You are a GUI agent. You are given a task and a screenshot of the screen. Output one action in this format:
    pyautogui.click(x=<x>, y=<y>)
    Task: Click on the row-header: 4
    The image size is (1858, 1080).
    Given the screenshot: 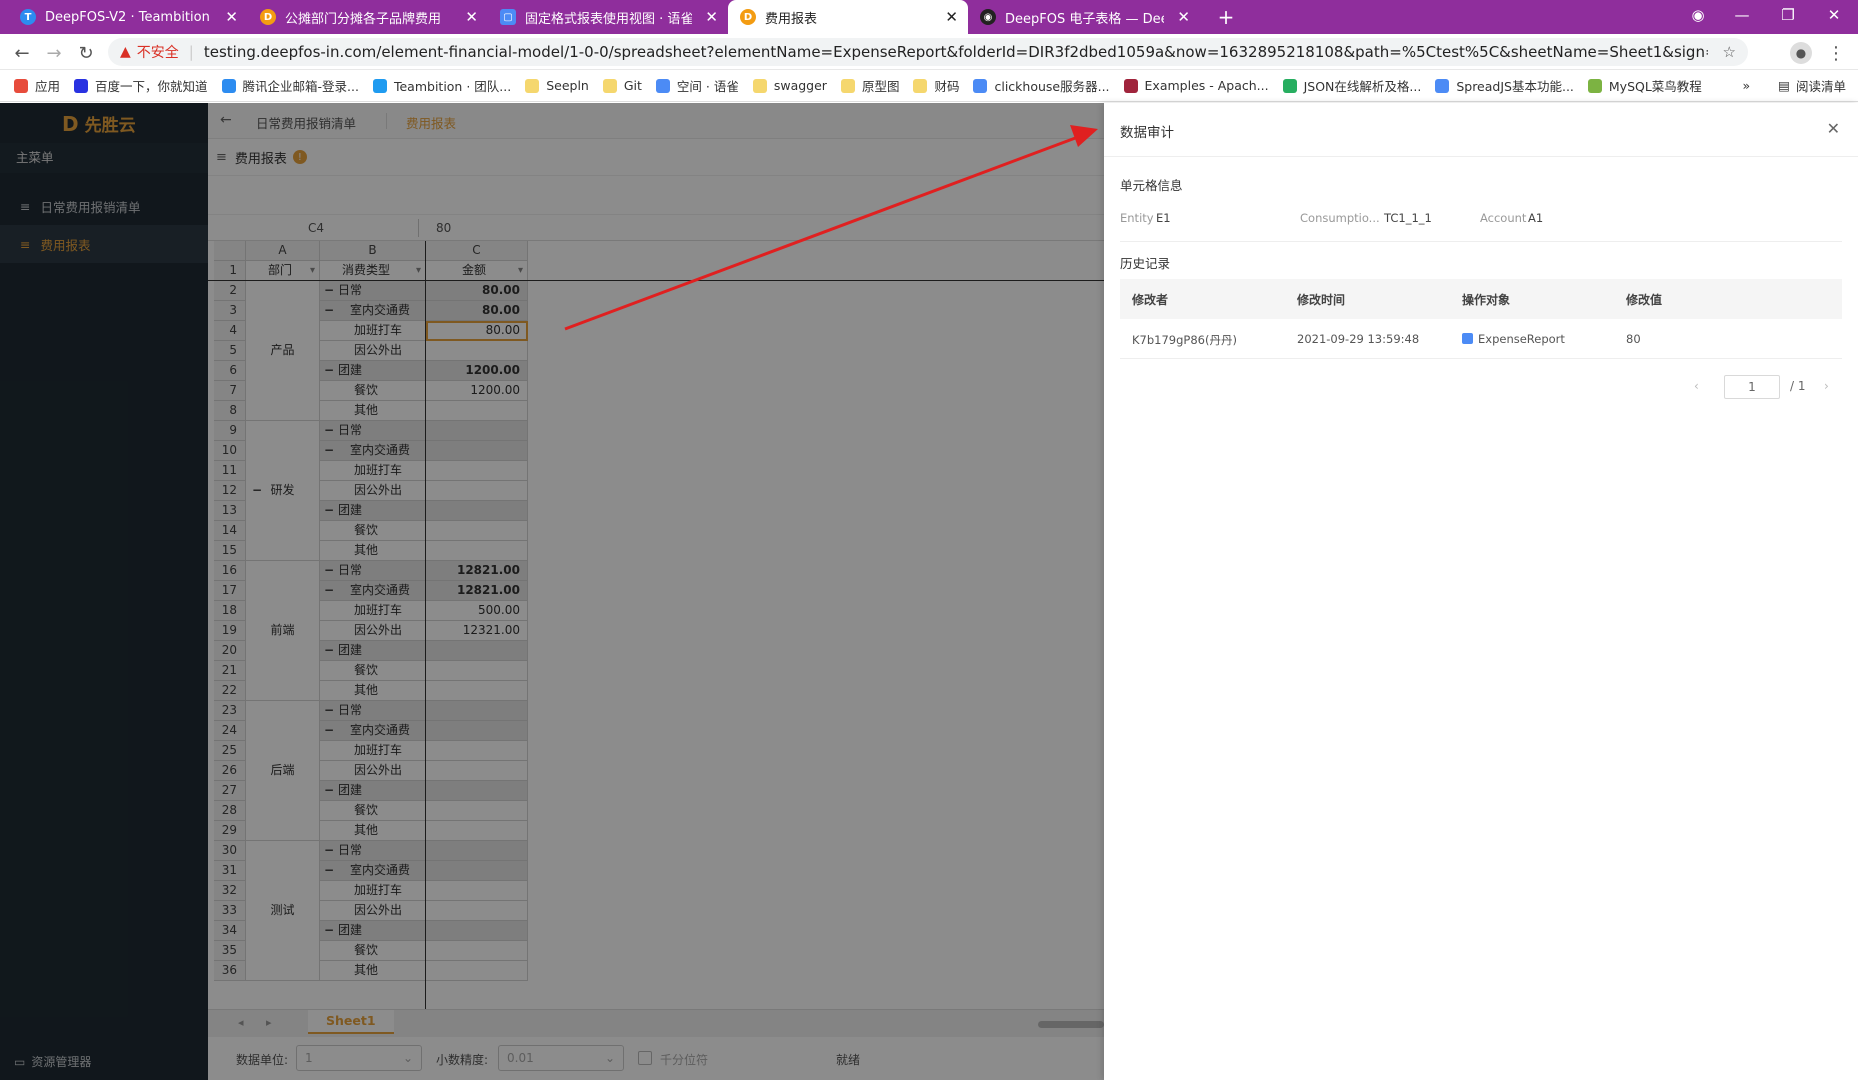 What is the action you would take?
    pyautogui.click(x=230, y=331)
    